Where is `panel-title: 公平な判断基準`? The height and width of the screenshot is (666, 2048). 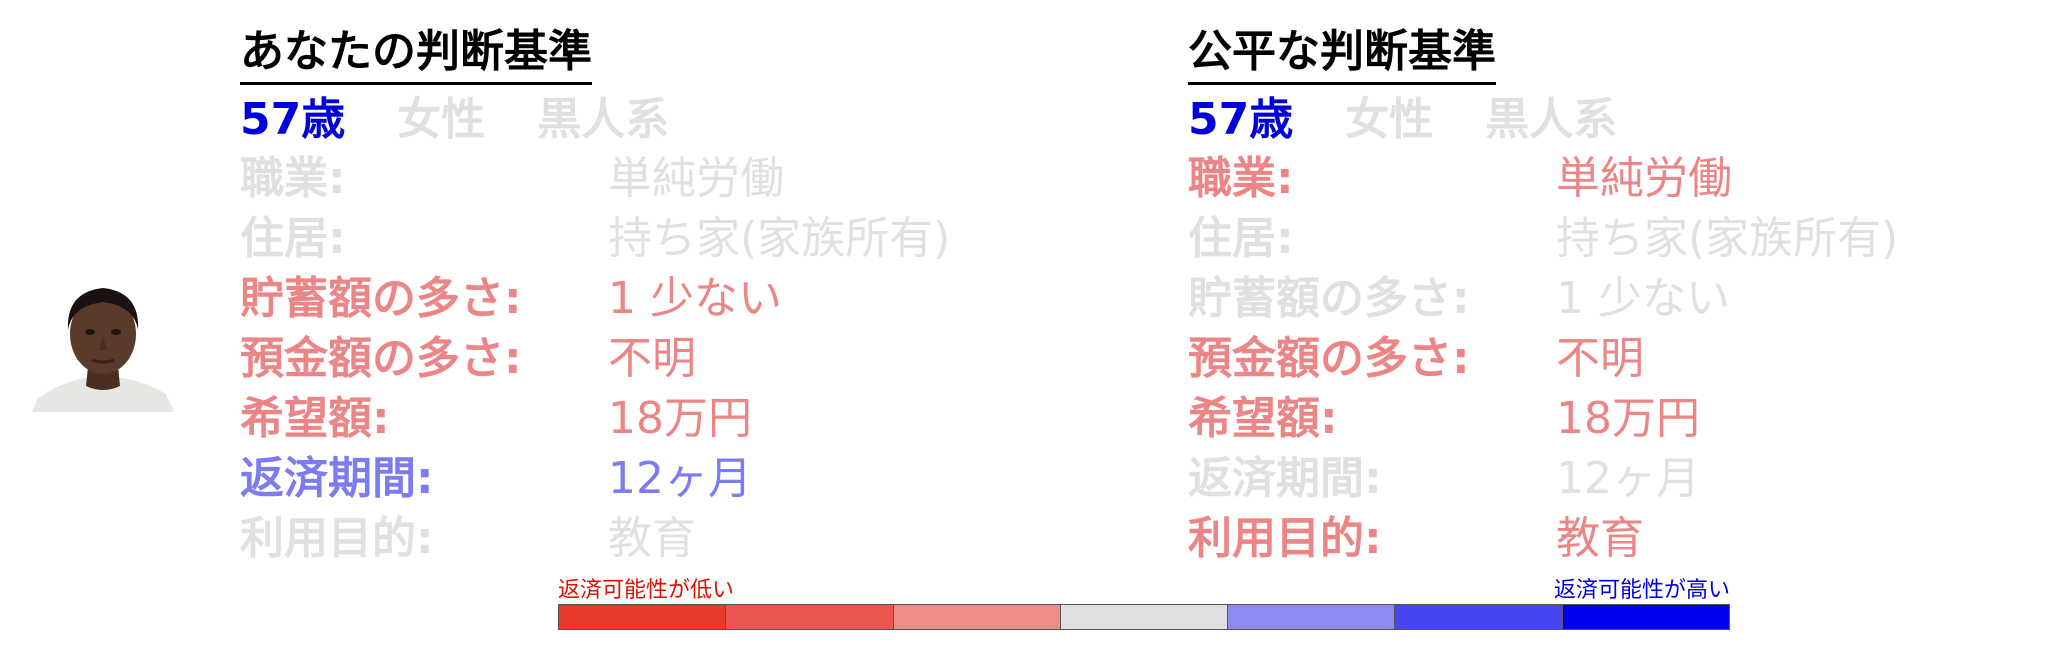
panel-title: 公平な判断基準 is located at coordinates (1342, 54).